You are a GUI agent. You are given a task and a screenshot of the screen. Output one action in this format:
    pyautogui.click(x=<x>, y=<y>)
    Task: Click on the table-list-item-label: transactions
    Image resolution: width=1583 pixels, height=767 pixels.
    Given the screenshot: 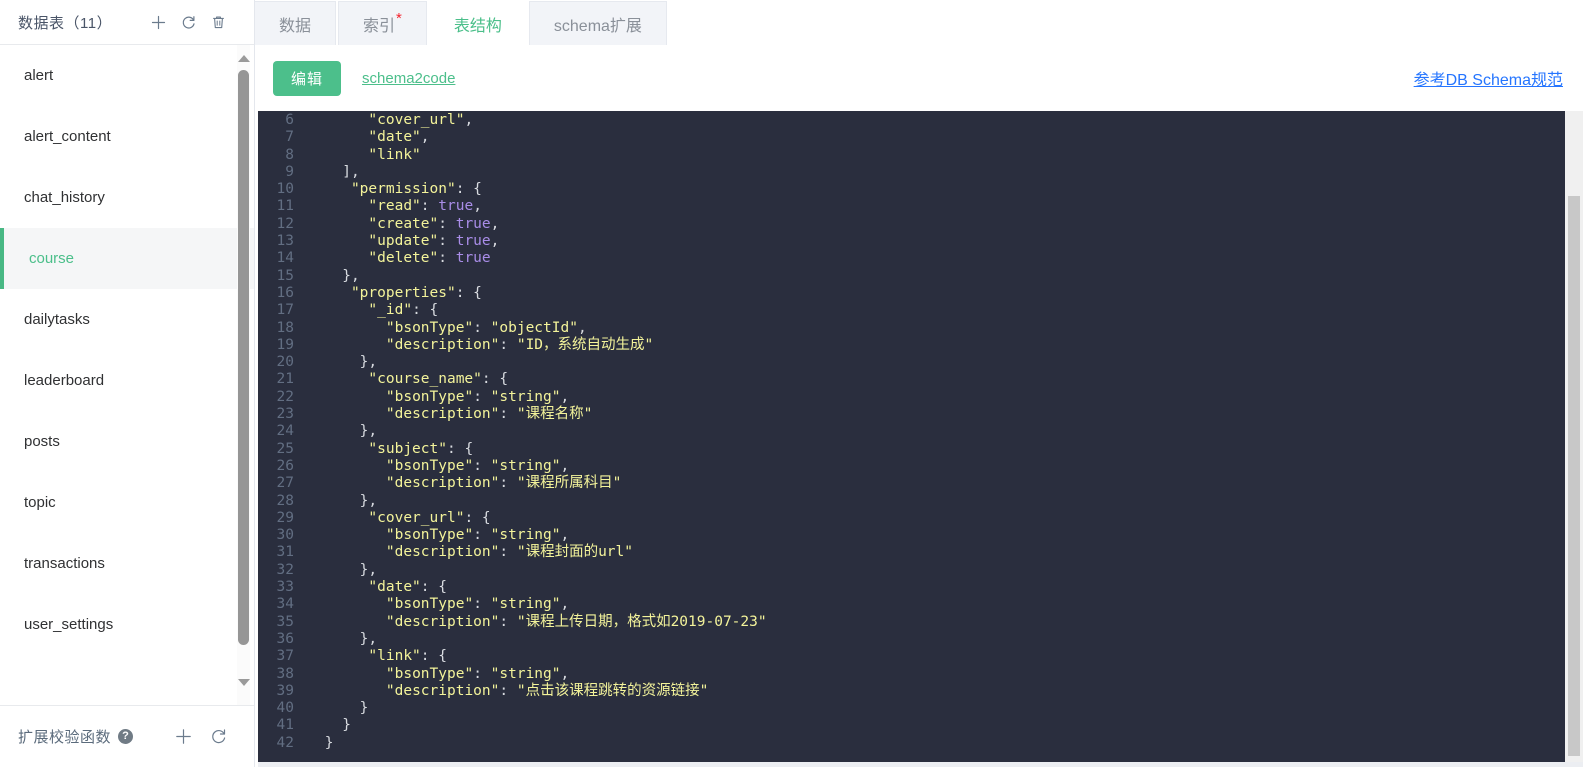 What is the action you would take?
    pyautogui.click(x=64, y=563)
    